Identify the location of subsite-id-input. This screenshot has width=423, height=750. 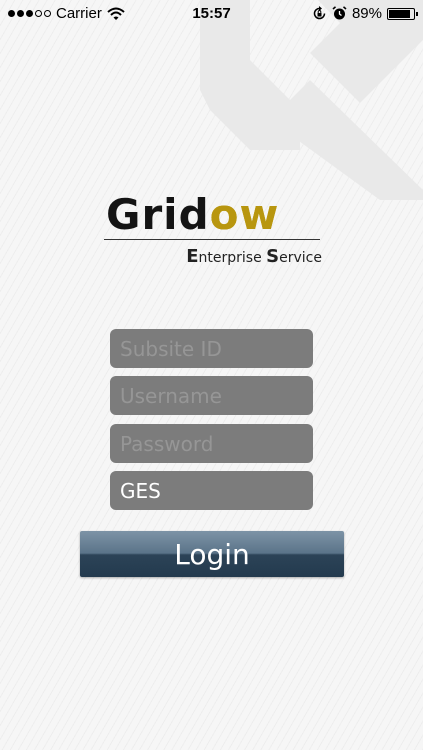
(211, 348).